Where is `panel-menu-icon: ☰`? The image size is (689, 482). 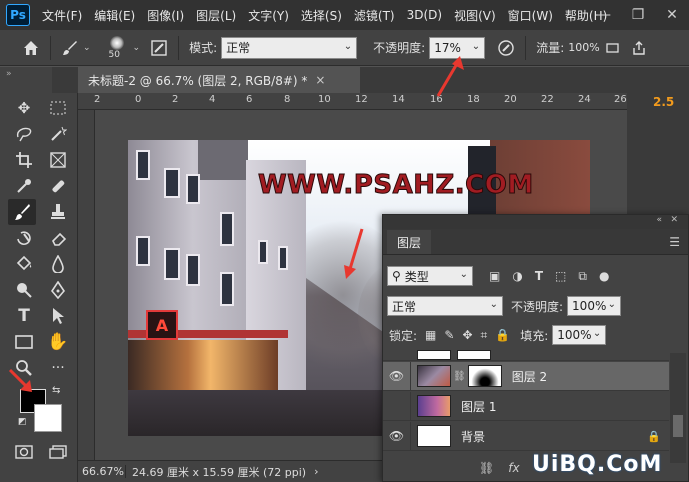
panel-menu-icon: ☰ is located at coordinates (674, 242).